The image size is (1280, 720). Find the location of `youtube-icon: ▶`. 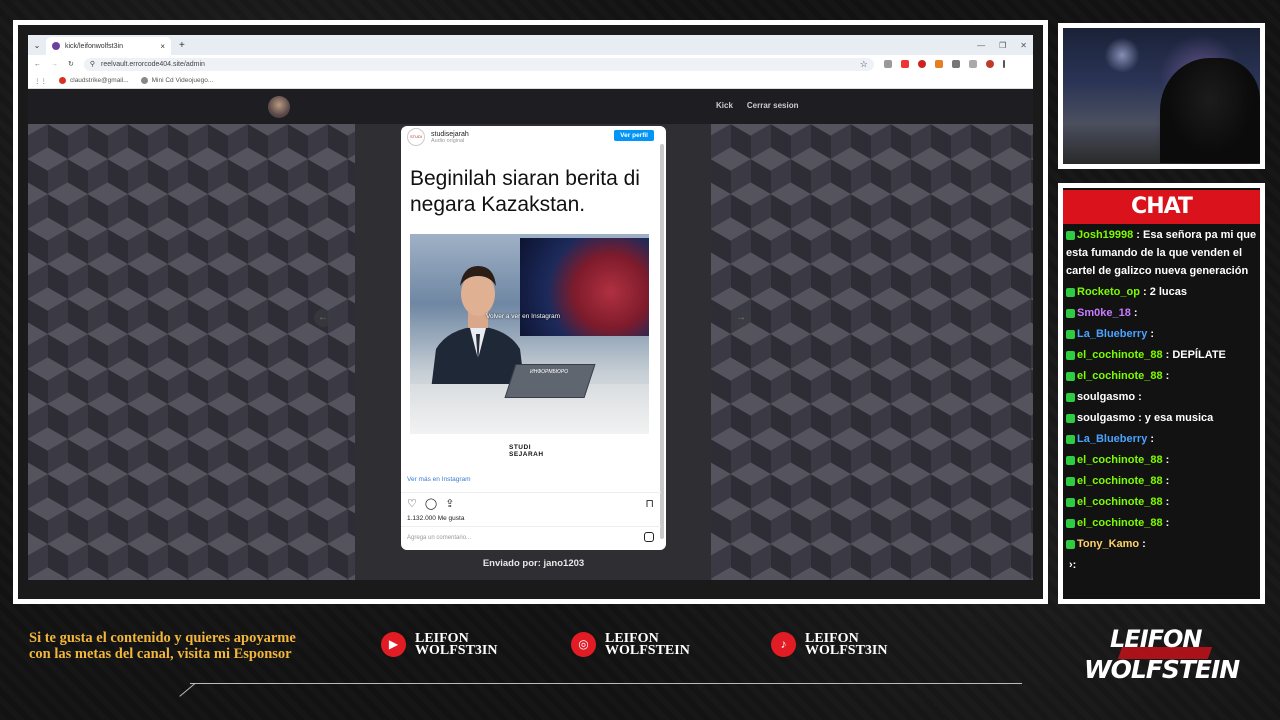

youtube-icon: ▶ is located at coordinates (393, 644).